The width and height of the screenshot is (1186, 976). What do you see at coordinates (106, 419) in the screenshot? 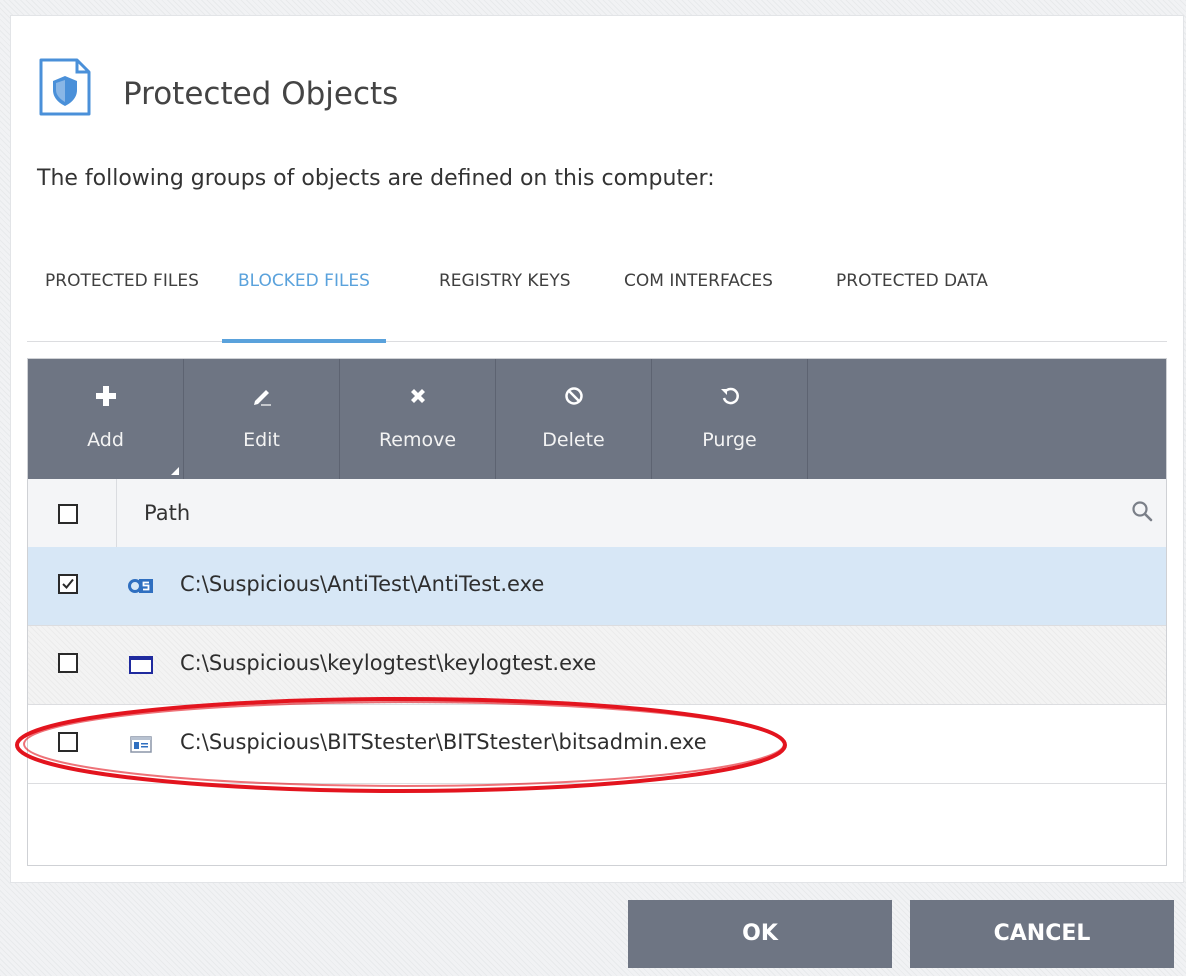
I see `add-button: Add` at bounding box center [106, 419].